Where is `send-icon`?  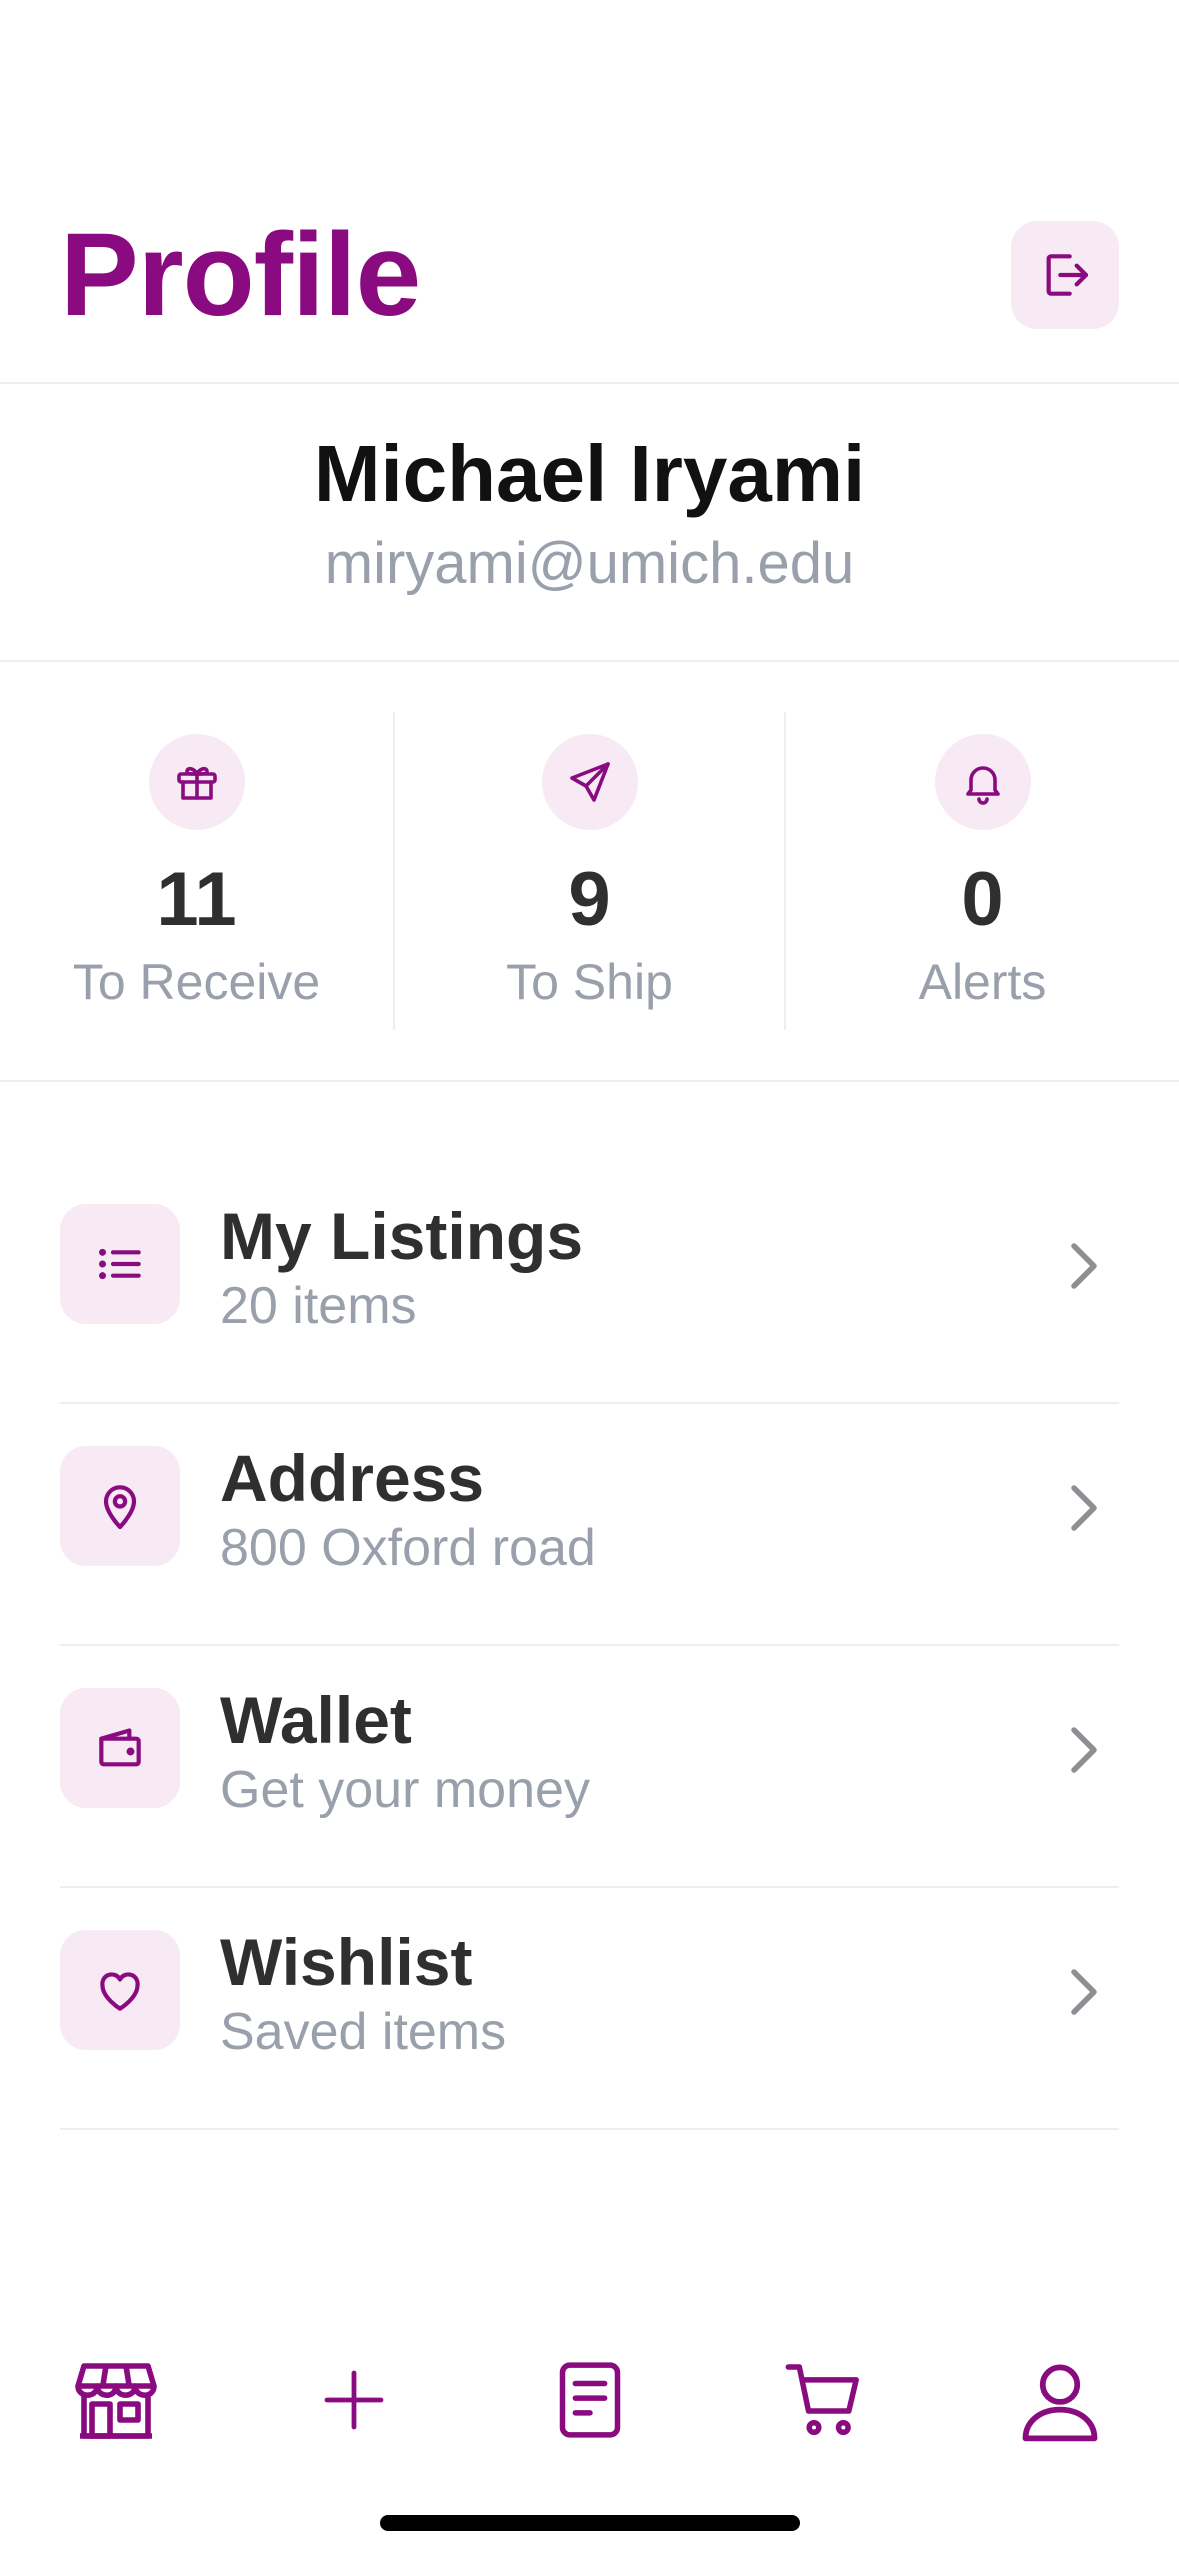
send-icon is located at coordinates (589, 782).